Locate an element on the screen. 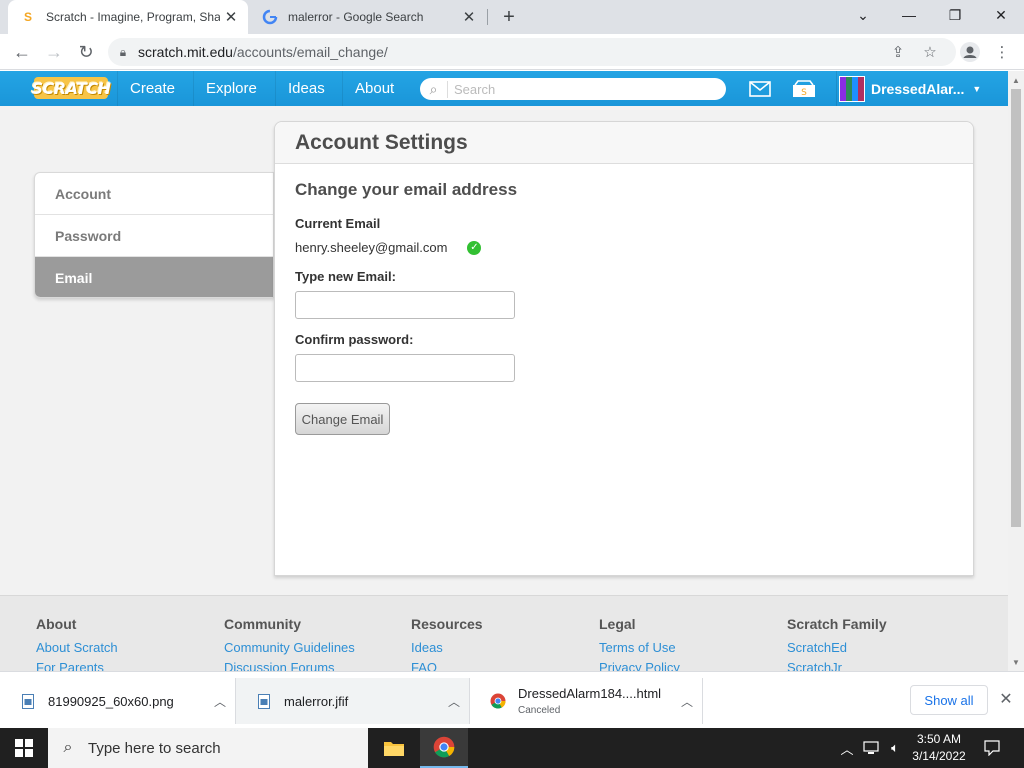 This screenshot has width=1024, height=768. scrollbar-thumb is located at coordinates (1016, 308).